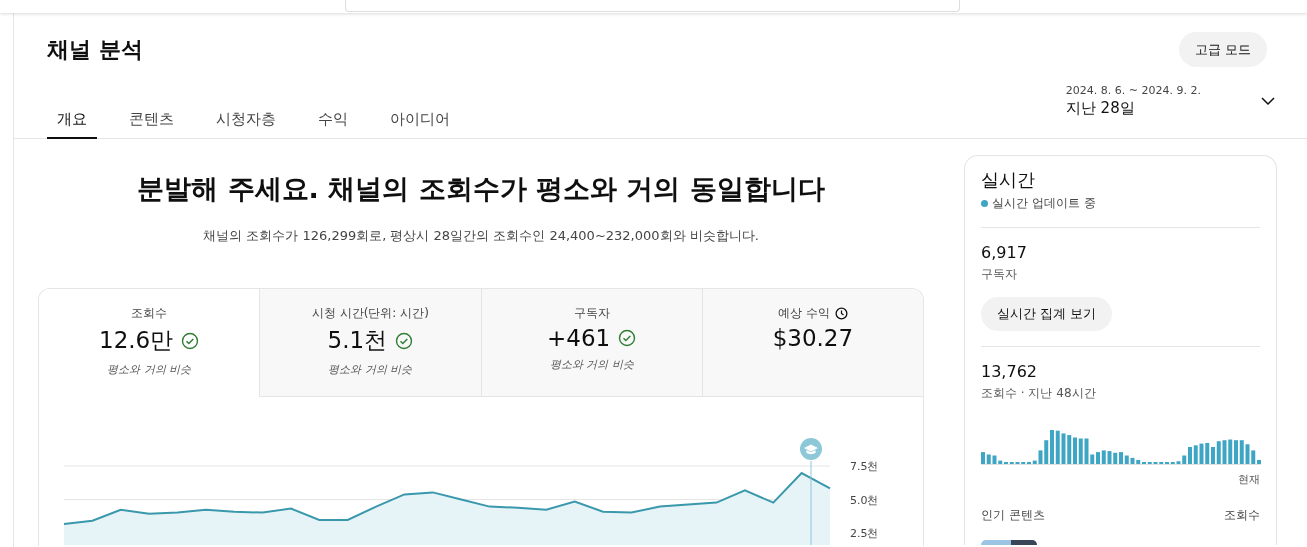 This screenshot has height=547, width=1307. What do you see at coordinates (999, 274) in the screenshot?
I see `subscriber-label: 구독자` at bounding box center [999, 274].